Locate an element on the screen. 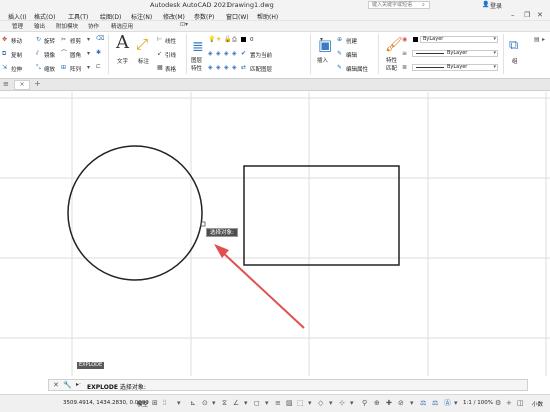  match-properties-button: 特性 is located at coordinates (391, 60).